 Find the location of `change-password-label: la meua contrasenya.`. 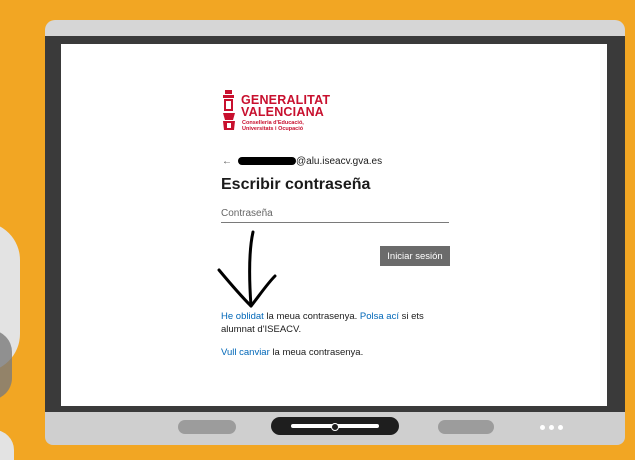

change-password-label: la meua contrasenya. is located at coordinates (316, 352).